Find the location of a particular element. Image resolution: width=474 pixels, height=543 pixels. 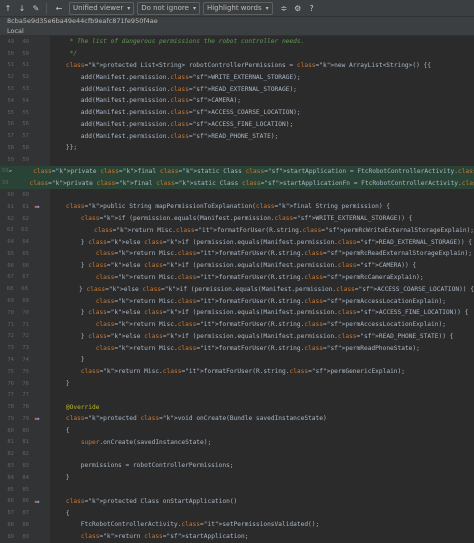

line-number-right: 61 is located at coordinates (25, 206).